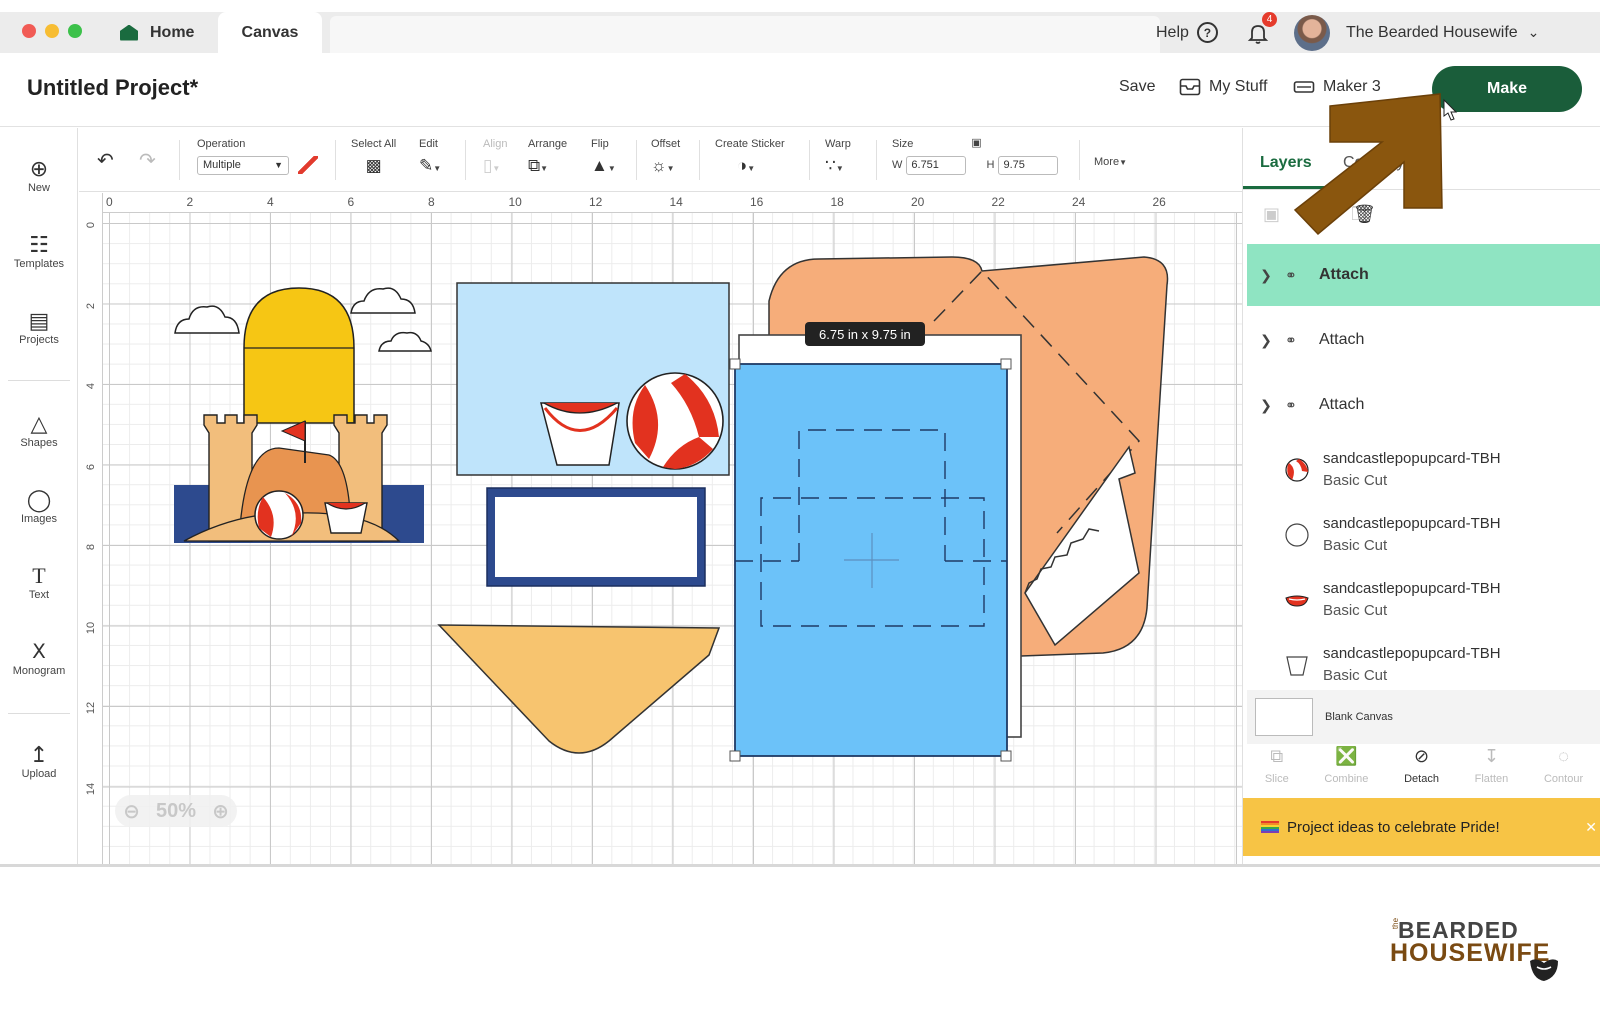 This screenshot has height=1017, width=1600. What do you see at coordinates (1187, 32) in the screenshot?
I see `help-button: Help ?` at bounding box center [1187, 32].